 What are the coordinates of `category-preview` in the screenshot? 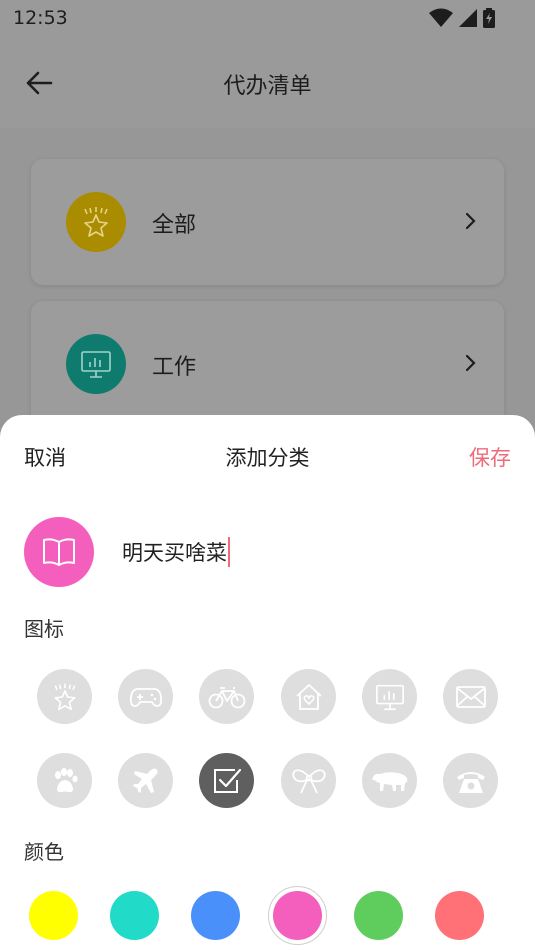 It's located at (59, 552).